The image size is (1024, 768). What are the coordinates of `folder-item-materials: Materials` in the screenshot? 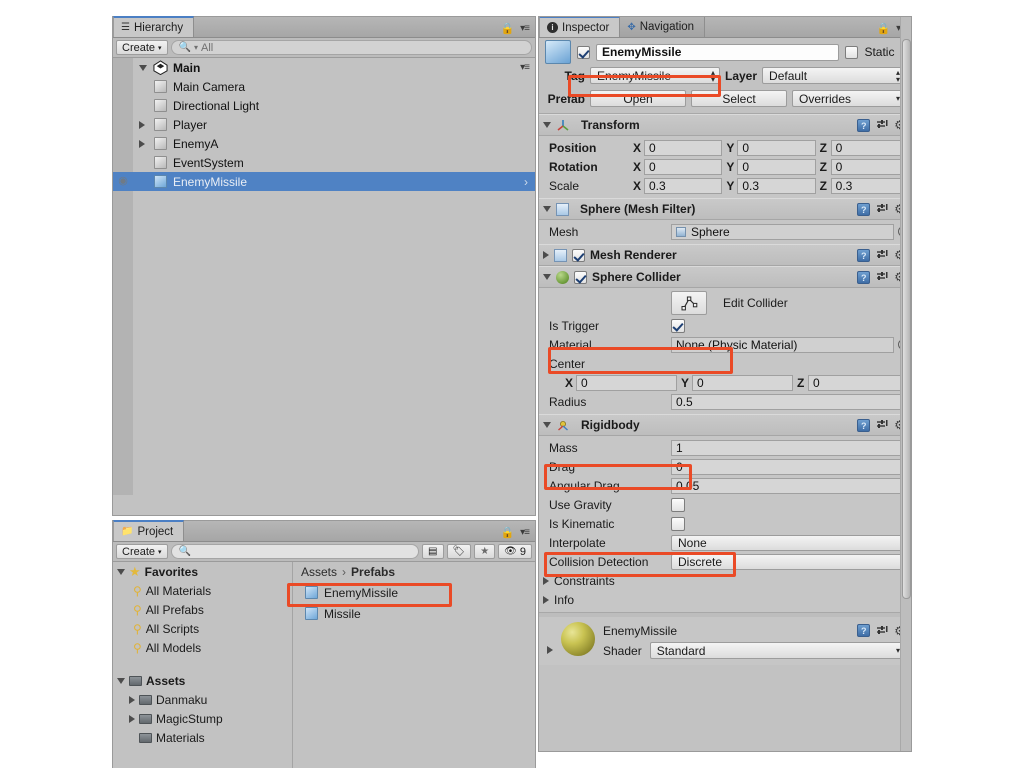 It's located at (202, 737).